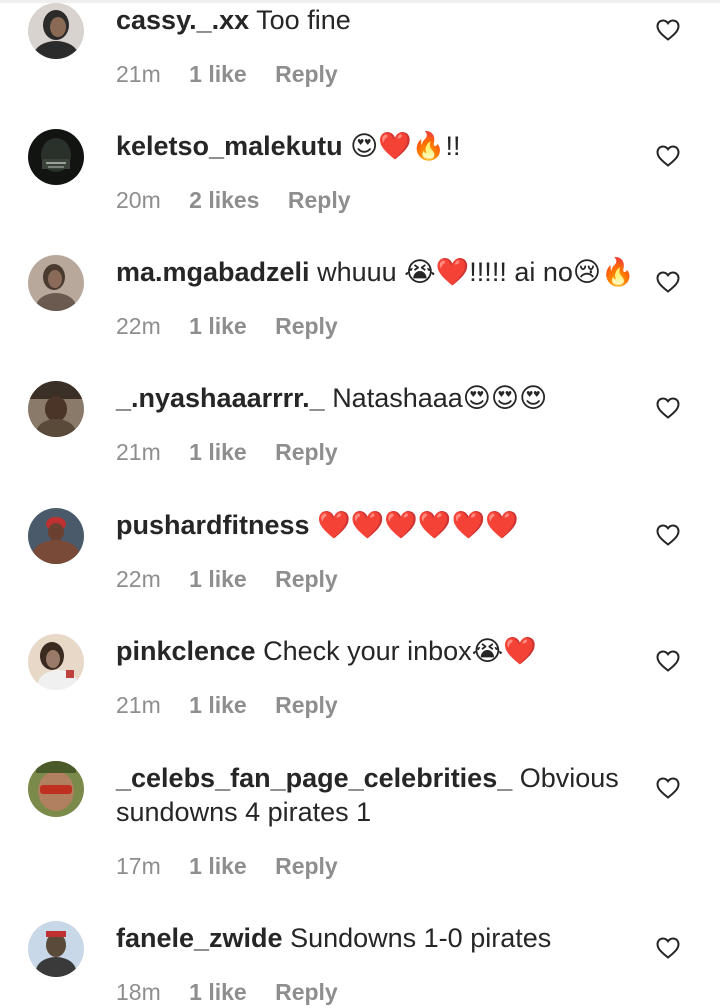 The width and height of the screenshot is (720, 1008). Describe the element at coordinates (186, 651) in the screenshot. I see `comment-username: pinkclence` at that location.